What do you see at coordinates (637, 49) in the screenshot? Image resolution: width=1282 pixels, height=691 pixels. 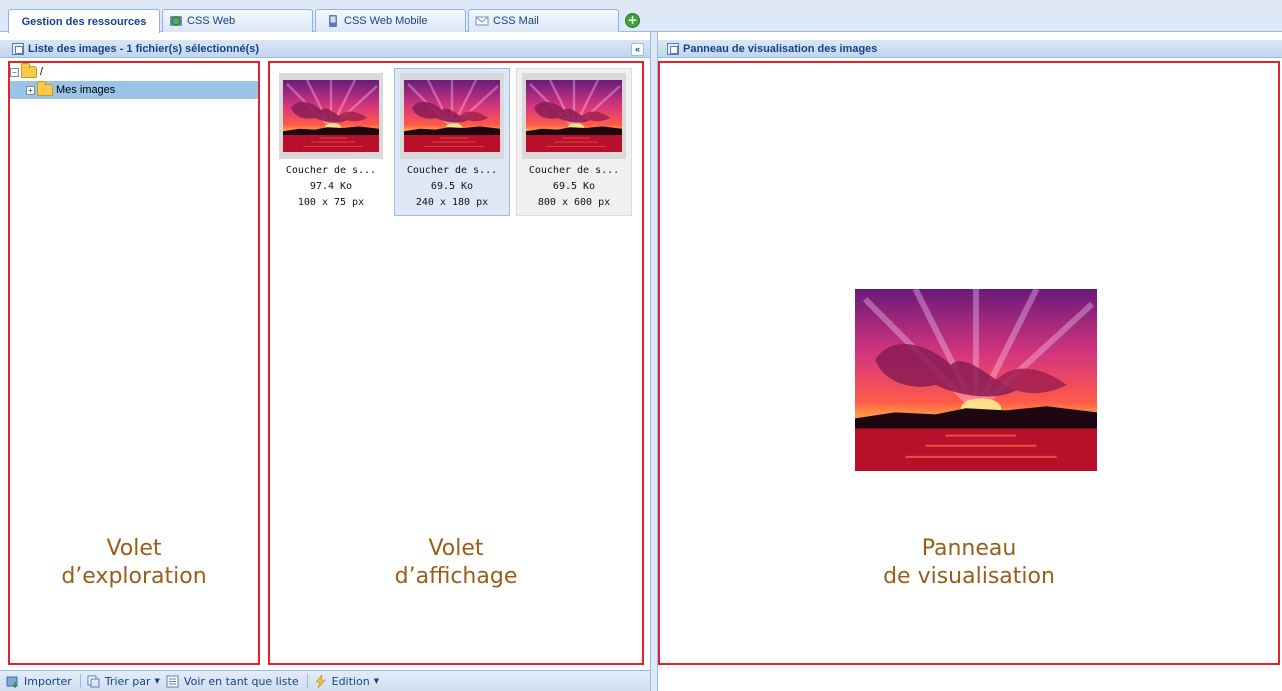 I see `collapse-panel-button: «` at bounding box center [637, 49].